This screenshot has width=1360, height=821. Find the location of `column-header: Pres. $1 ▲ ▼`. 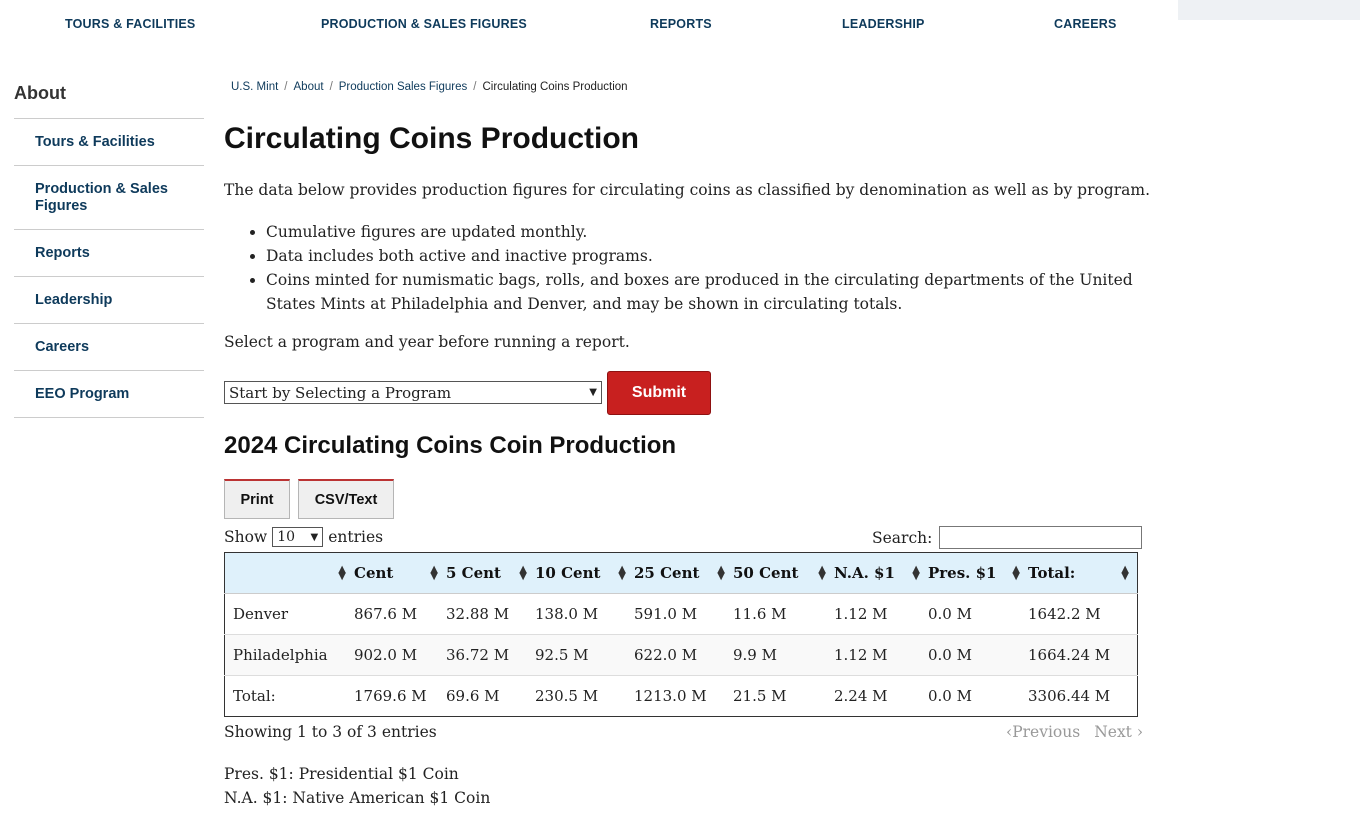

column-header: Pres. $1 ▲ ▼ is located at coordinates (978, 573).